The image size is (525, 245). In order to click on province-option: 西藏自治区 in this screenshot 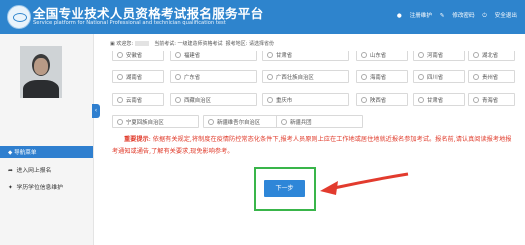, I will do `click(213, 99)`.